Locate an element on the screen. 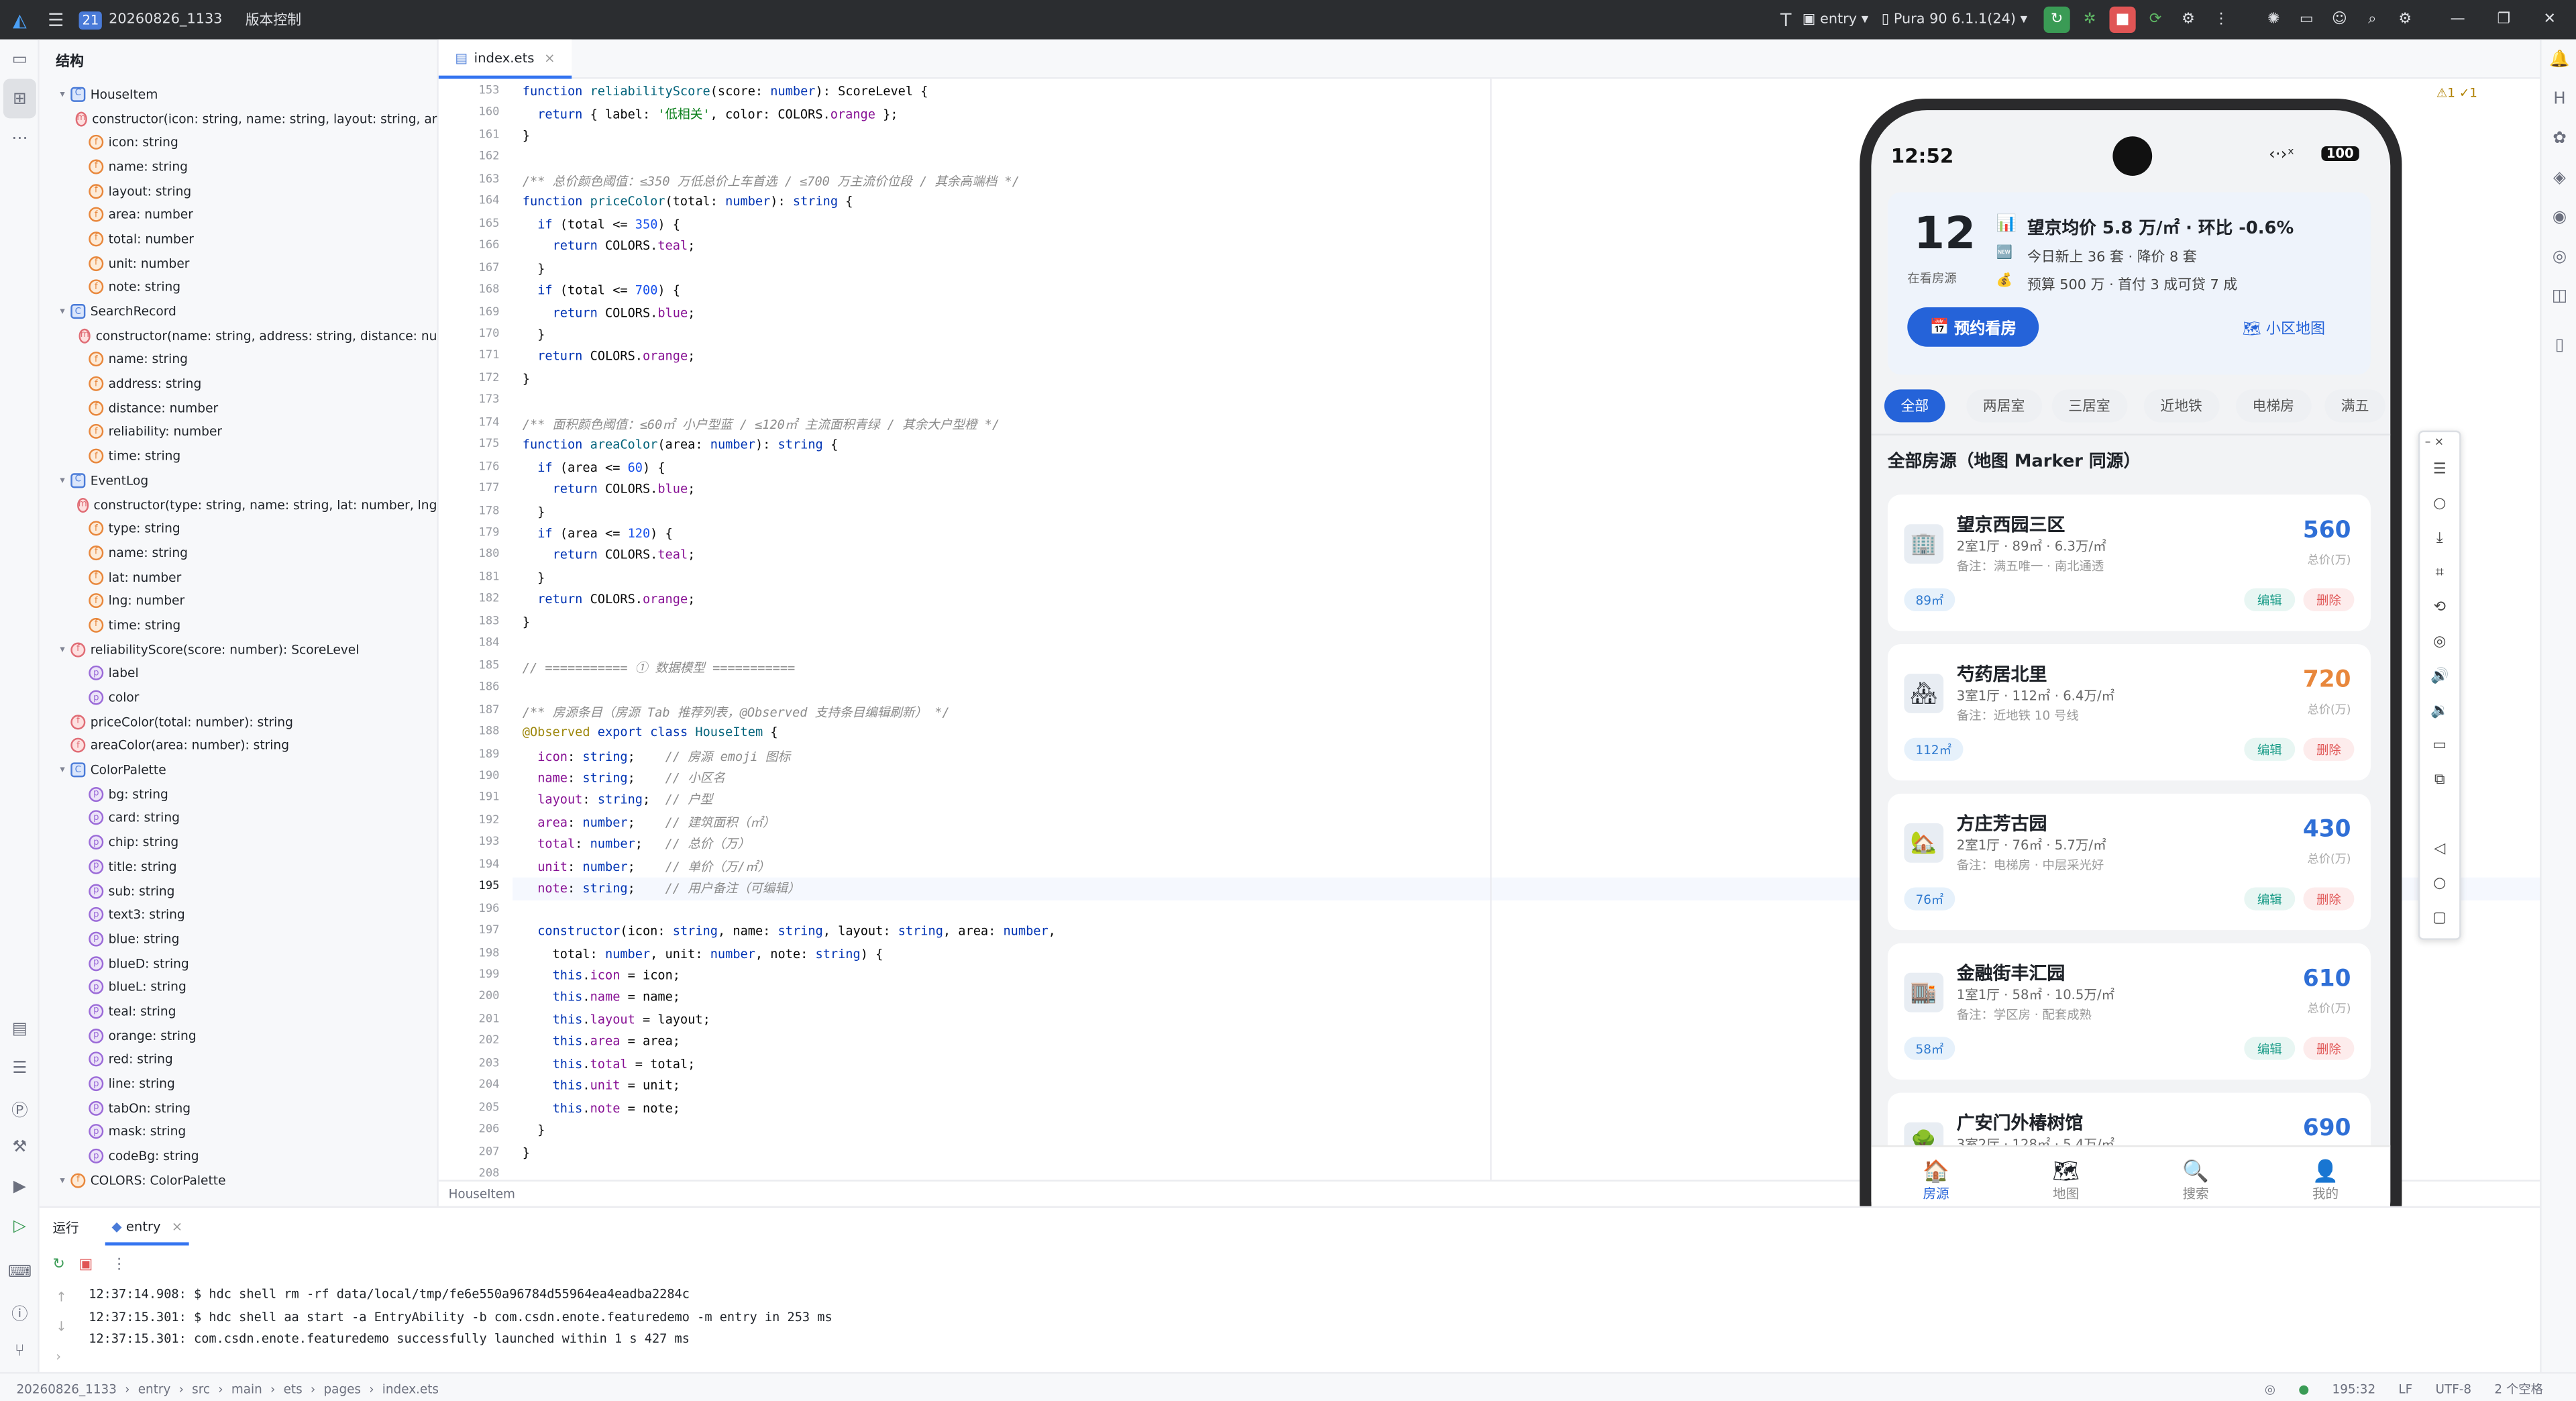 This screenshot has width=2576, height=1401. tree-item: p blueD: string is located at coordinates (238, 963).